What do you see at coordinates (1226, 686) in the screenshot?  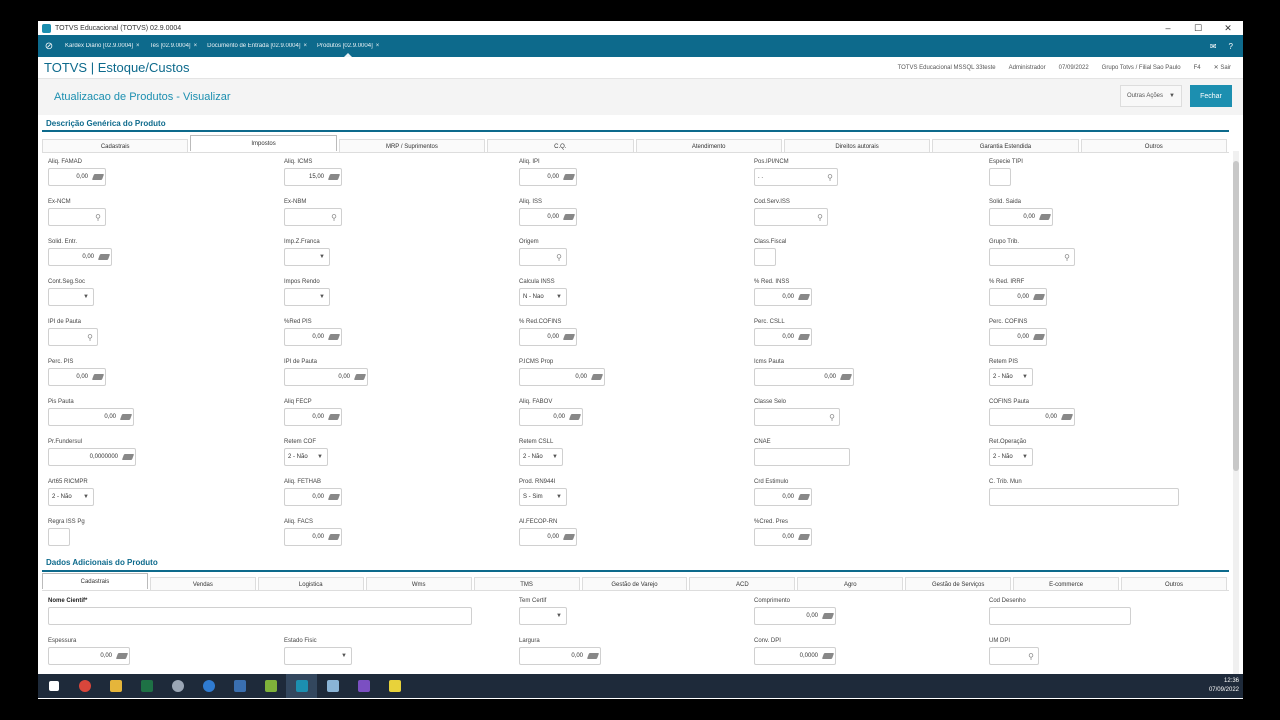 I see `system-clock: 12:36 07/09/2022` at bounding box center [1226, 686].